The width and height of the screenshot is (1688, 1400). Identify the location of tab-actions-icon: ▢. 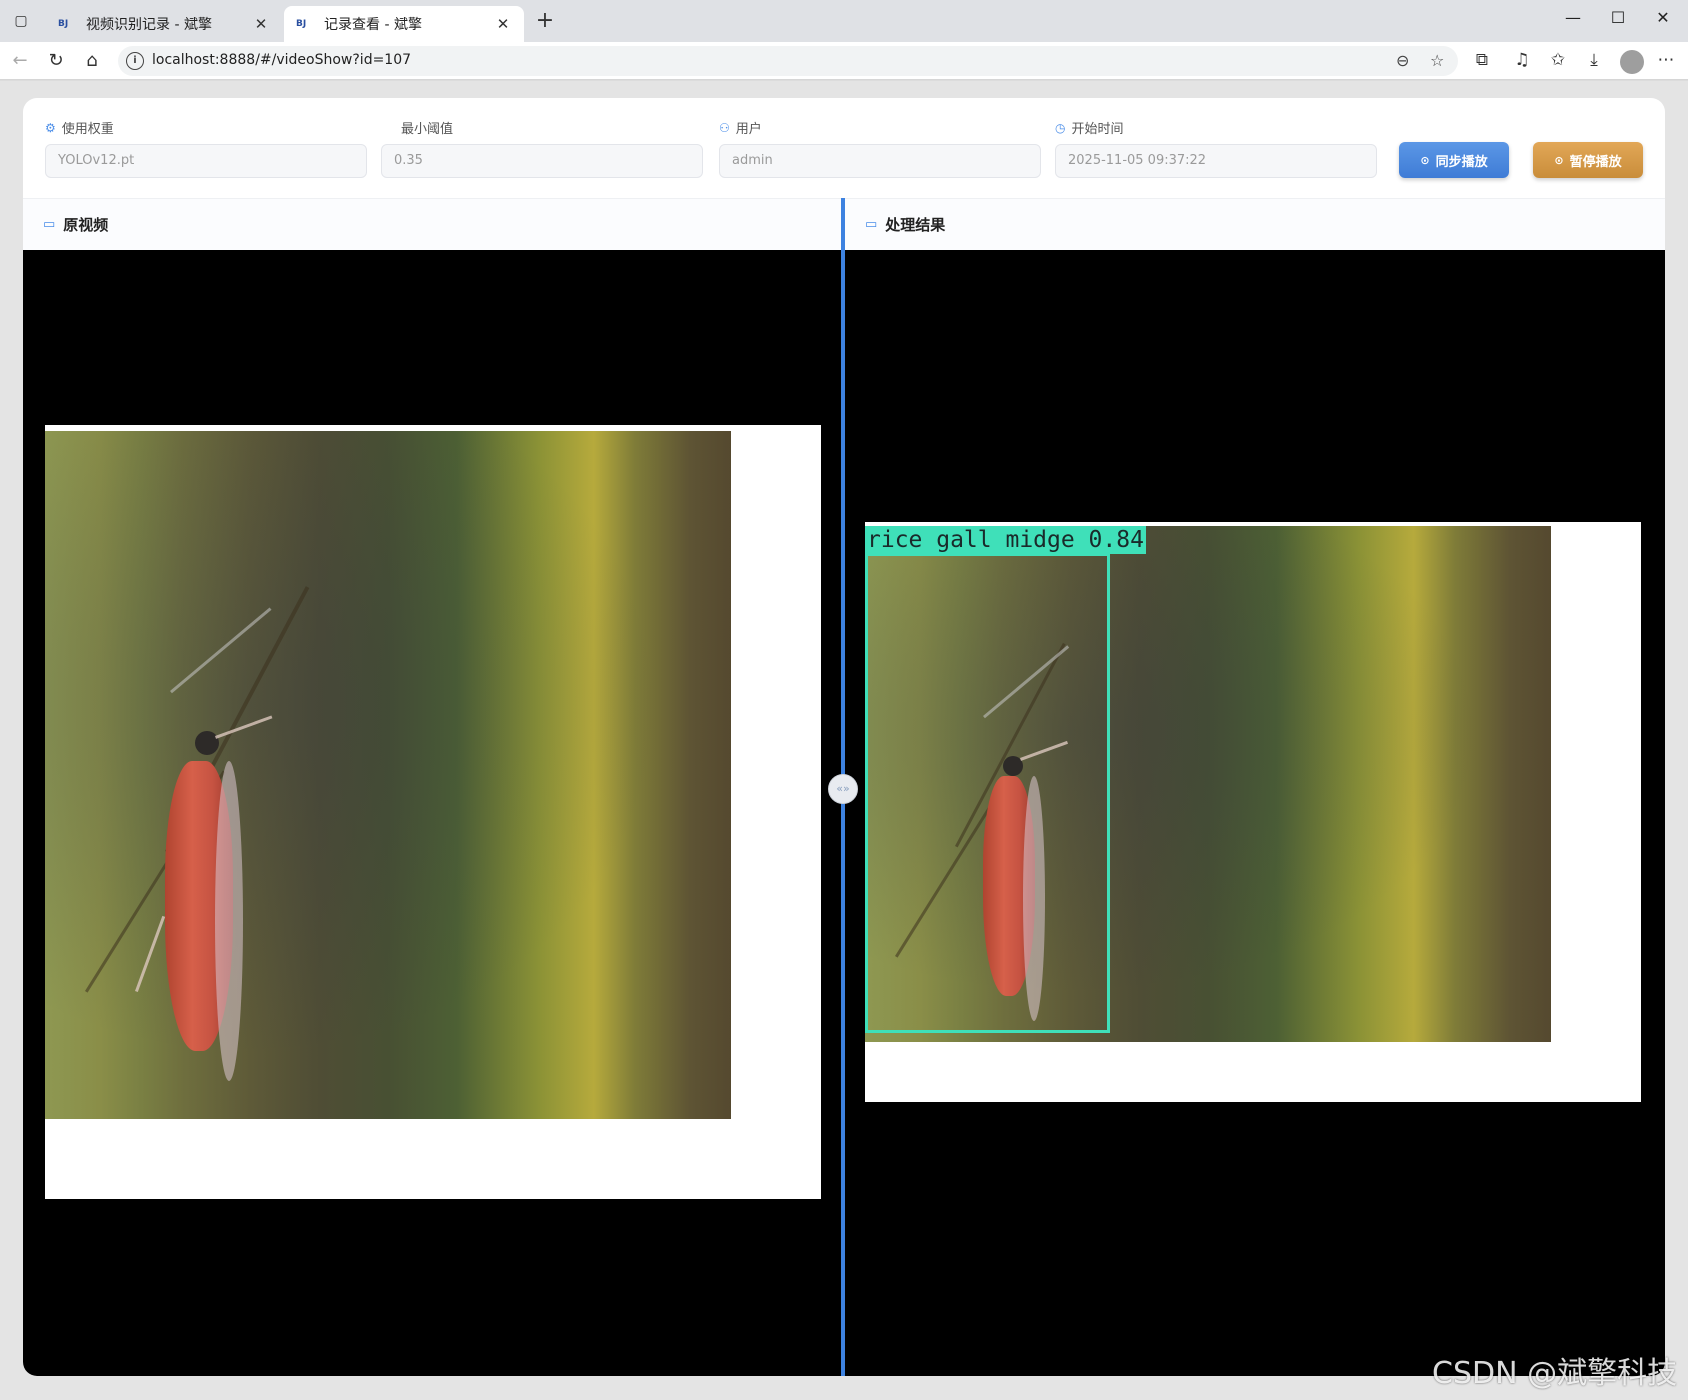
(21, 21).